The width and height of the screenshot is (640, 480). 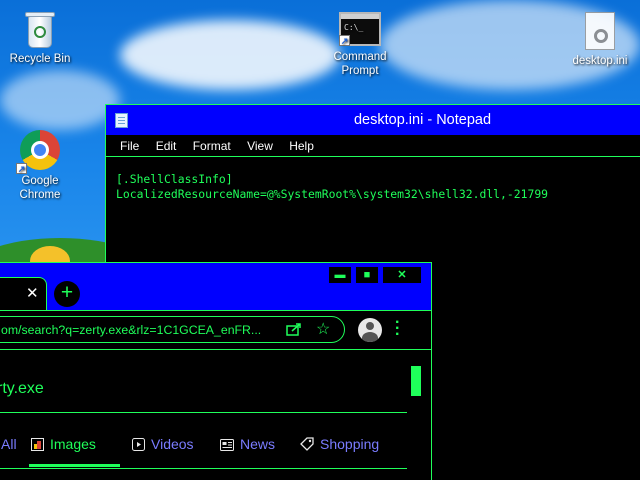 I want to click on desktop-icon-desktop-ini: desktop.ini, so click(x=600, y=40).